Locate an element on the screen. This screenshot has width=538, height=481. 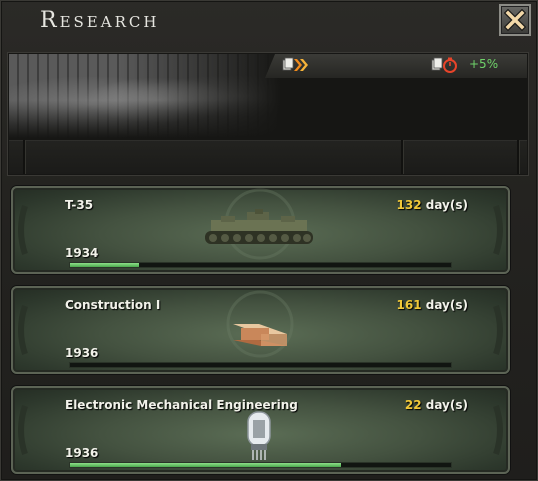
days-number: 161 is located at coordinates (409, 305).